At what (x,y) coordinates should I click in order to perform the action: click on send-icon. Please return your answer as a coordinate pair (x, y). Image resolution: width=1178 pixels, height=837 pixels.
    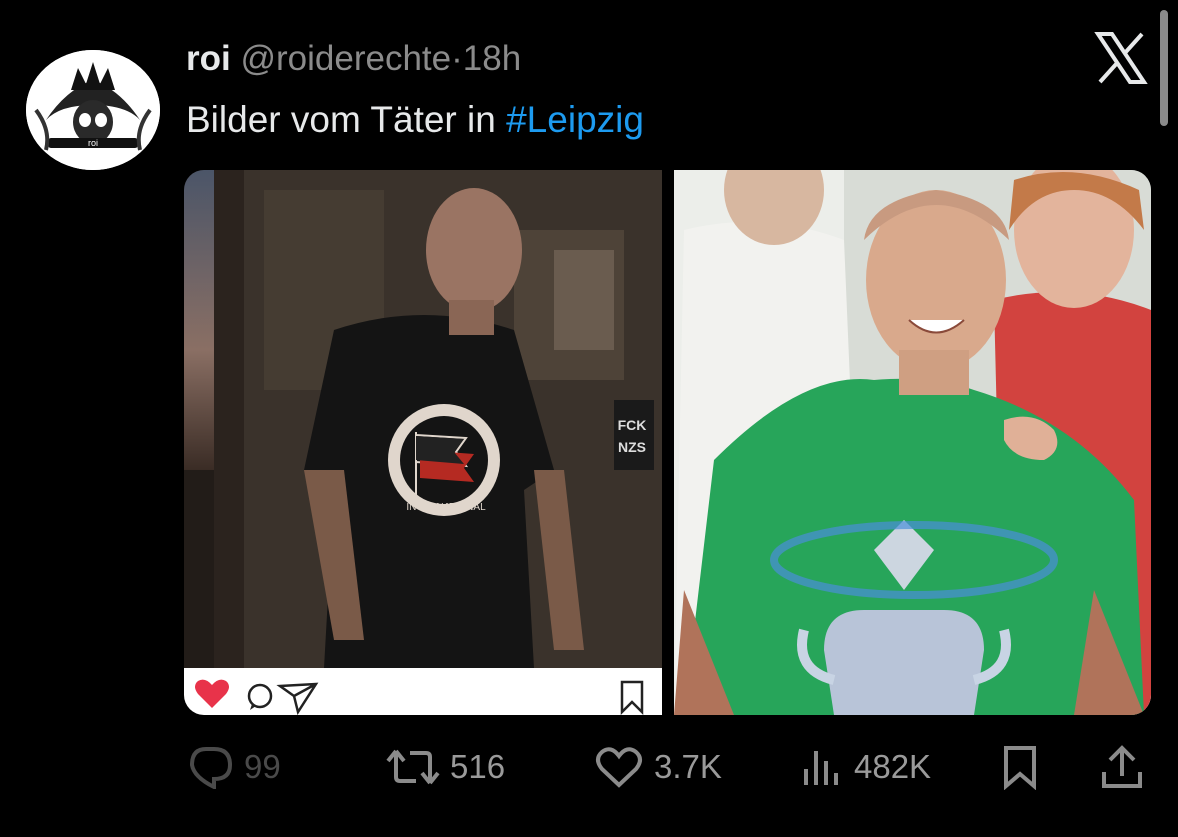
    Looking at the image, I should click on (297, 698).